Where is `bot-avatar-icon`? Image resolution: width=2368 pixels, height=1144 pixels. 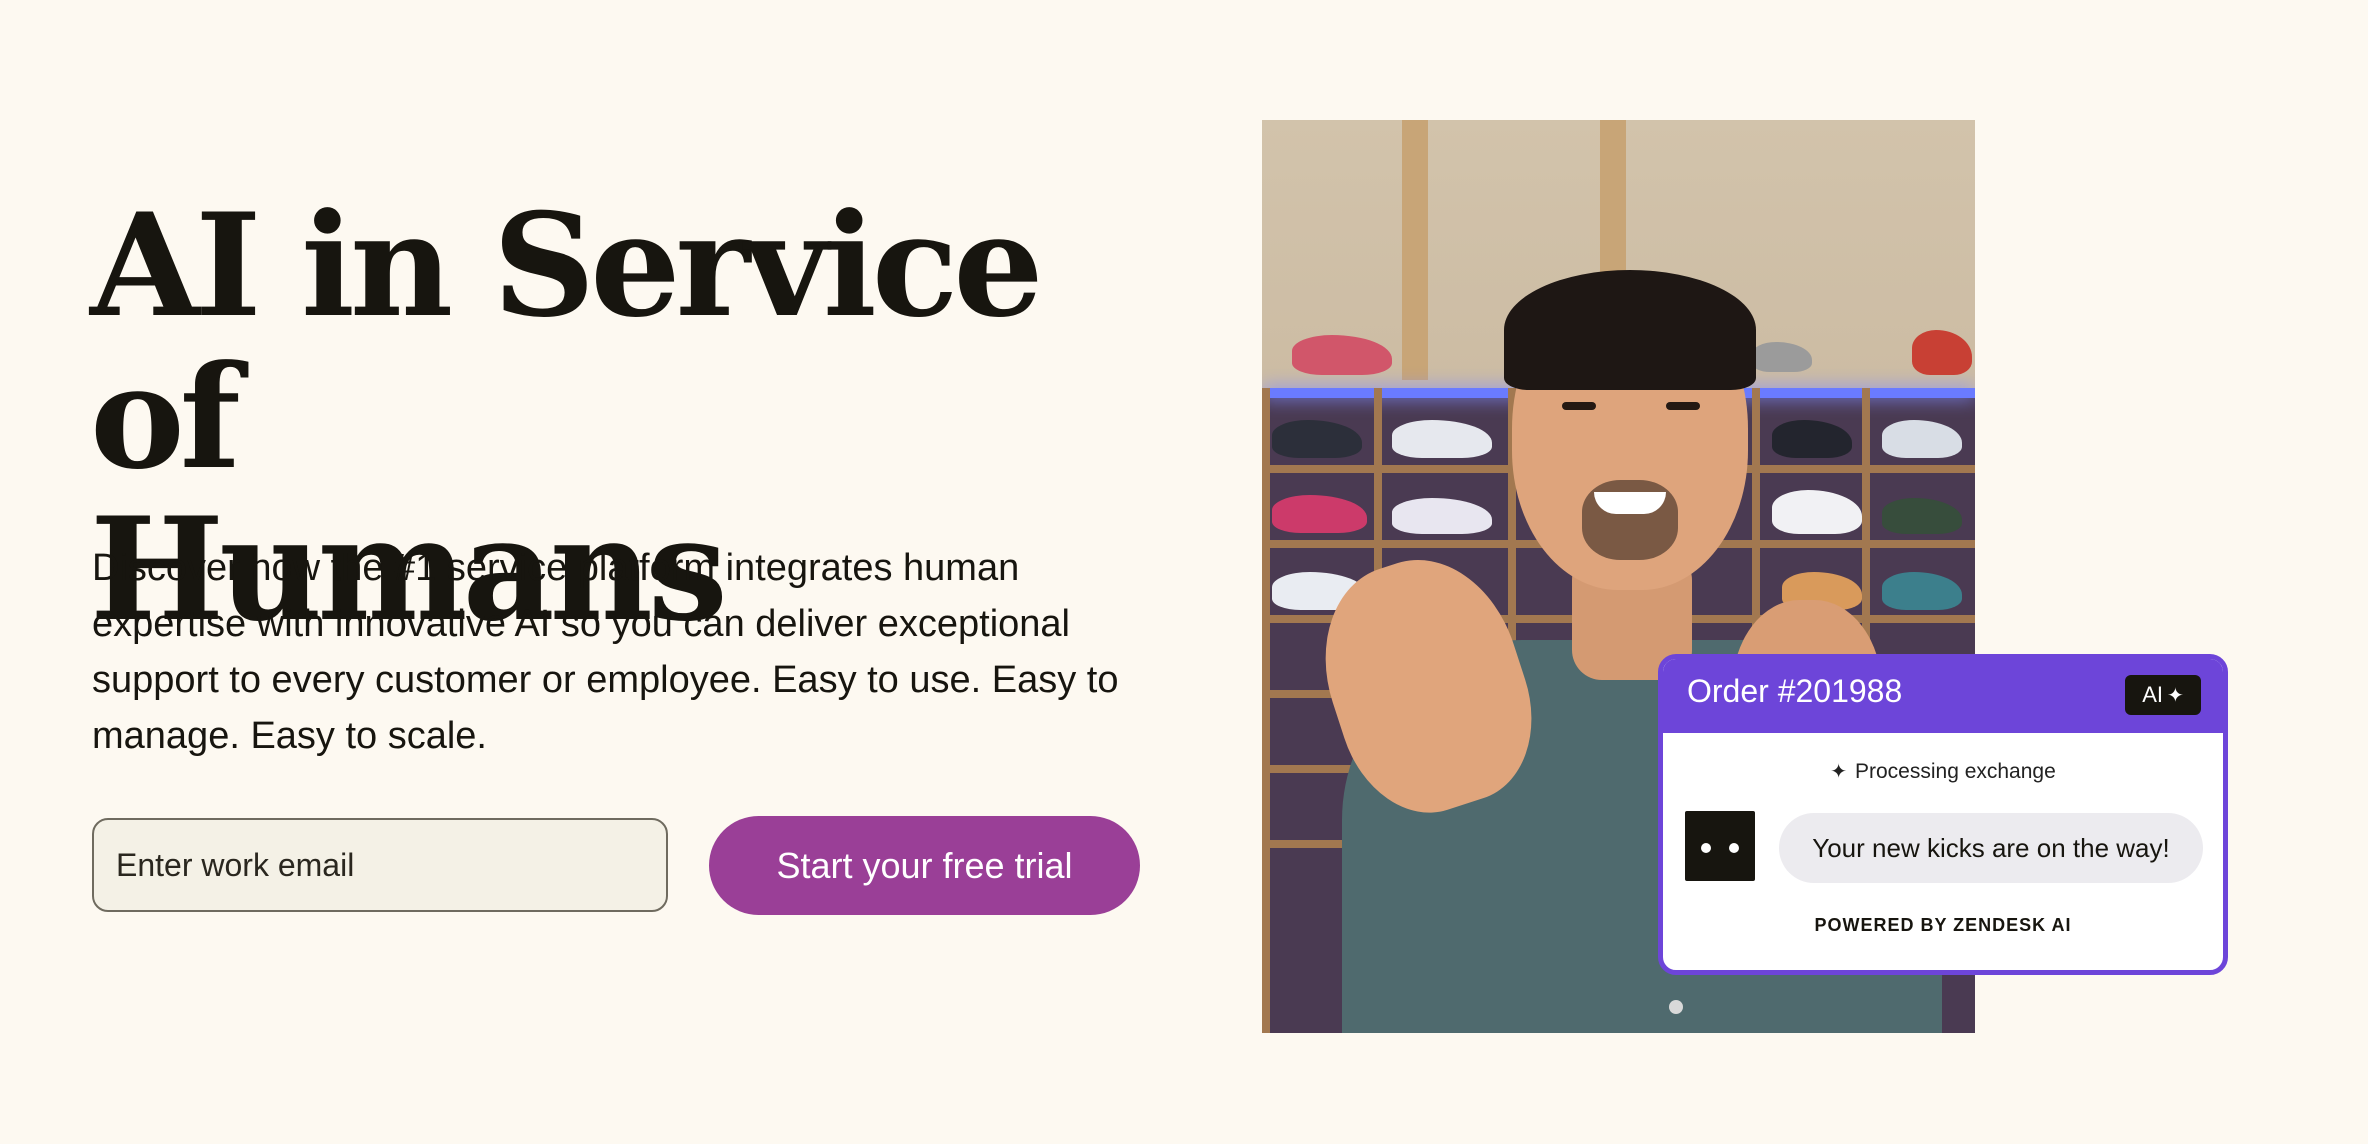 bot-avatar-icon is located at coordinates (1720, 846).